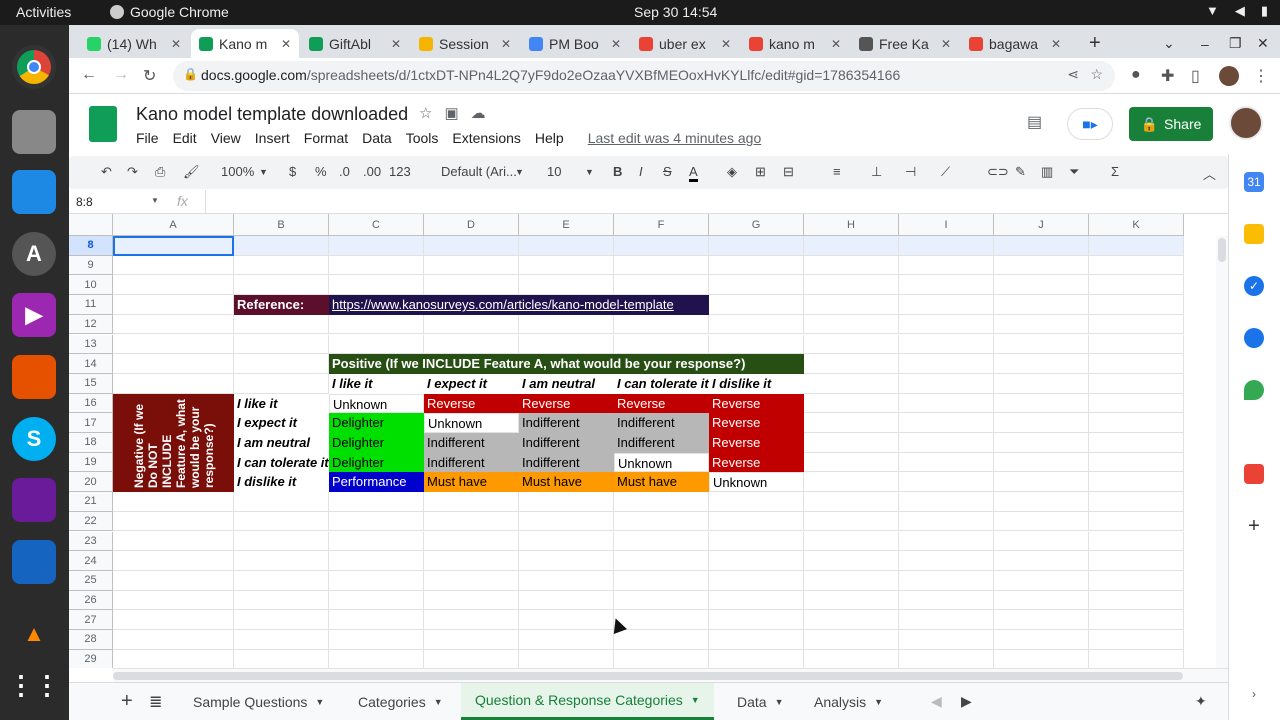  What do you see at coordinates (34, 634) in the screenshot?
I see `vlc-dock-icon: ▲` at bounding box center [34, 634].